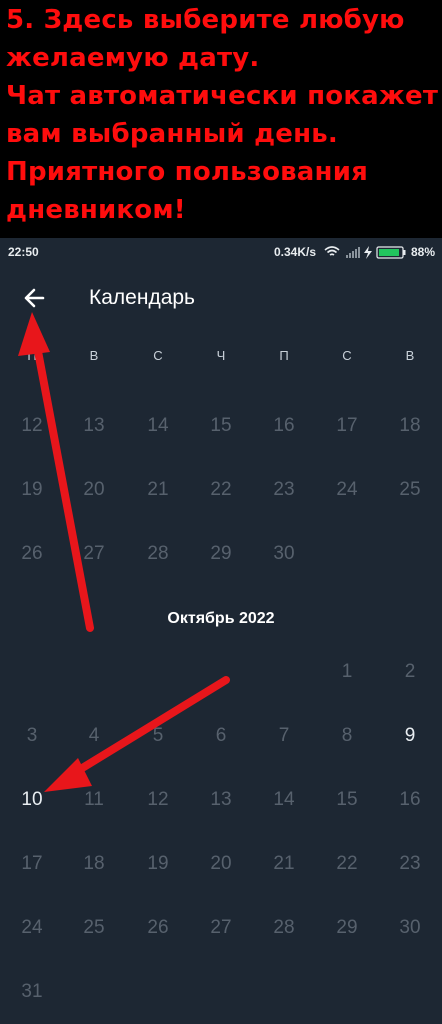 Image resolution: width=442 pixels, height=1024 pixels. I want to click on banner-line: вам выбранный день., so click(172, 134).